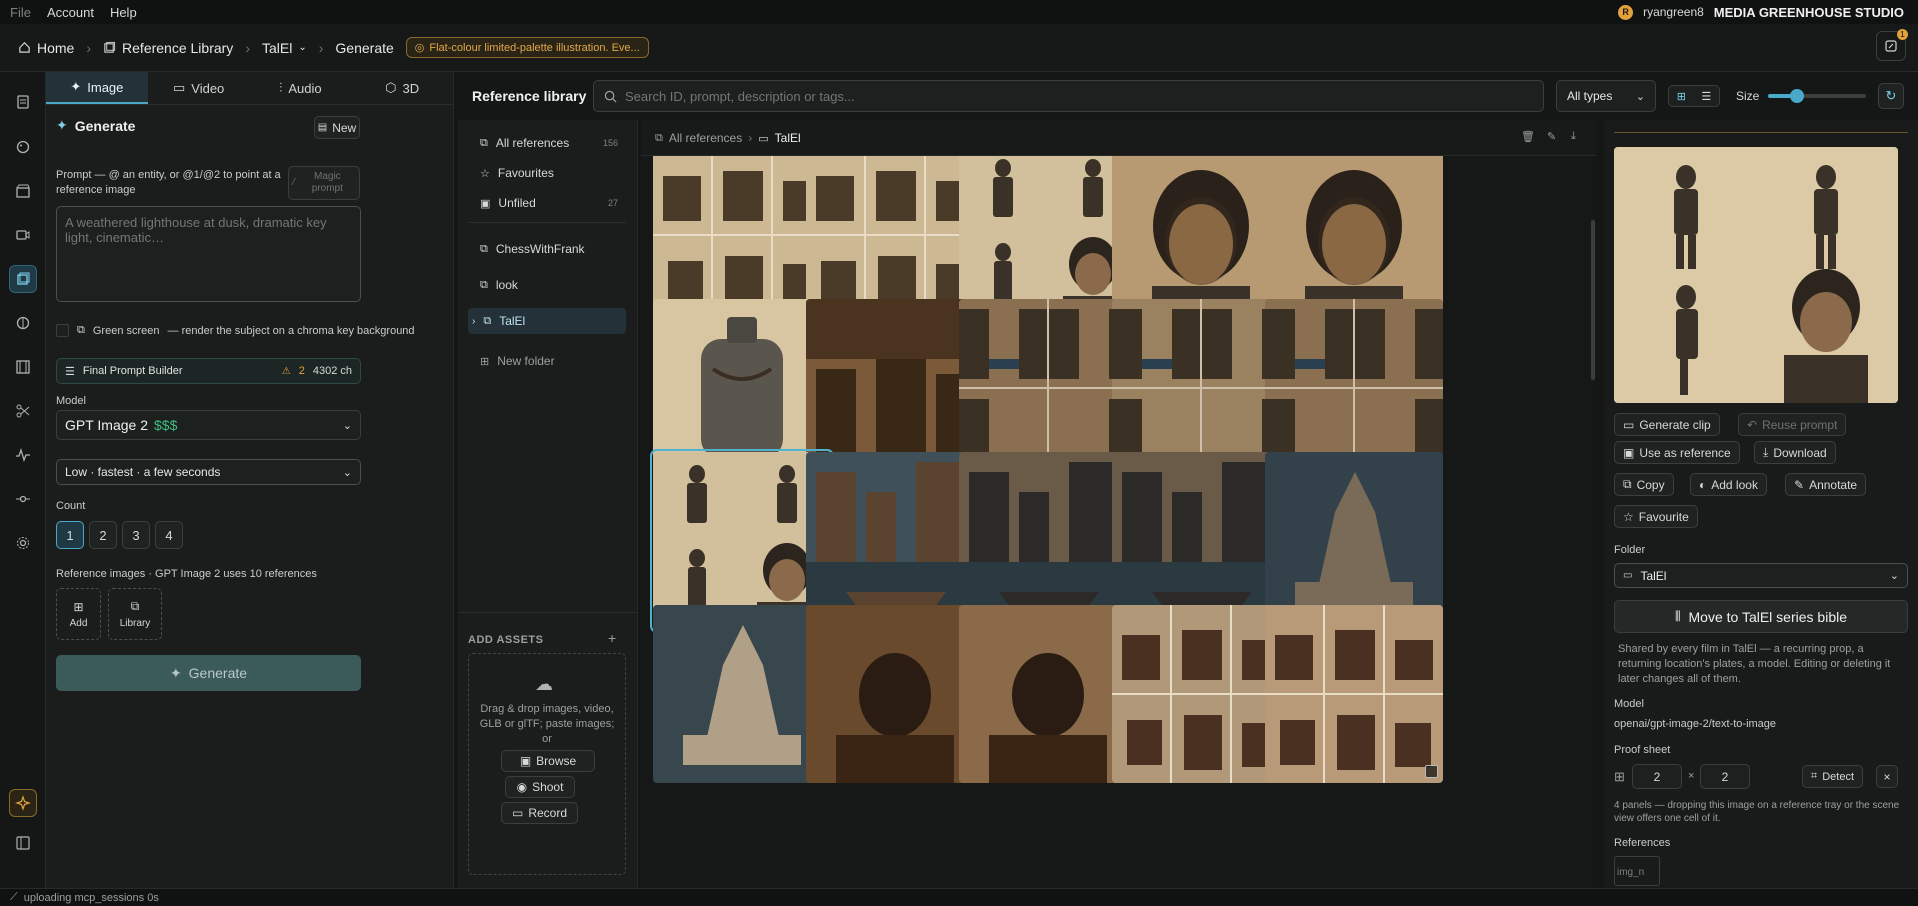  I want to click on add-look-button: ◐ Add look, so click(1728, 484).